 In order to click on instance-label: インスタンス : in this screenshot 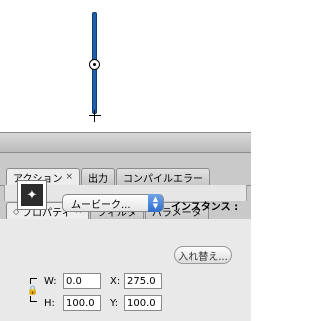, I will do `click(205, 207)`.